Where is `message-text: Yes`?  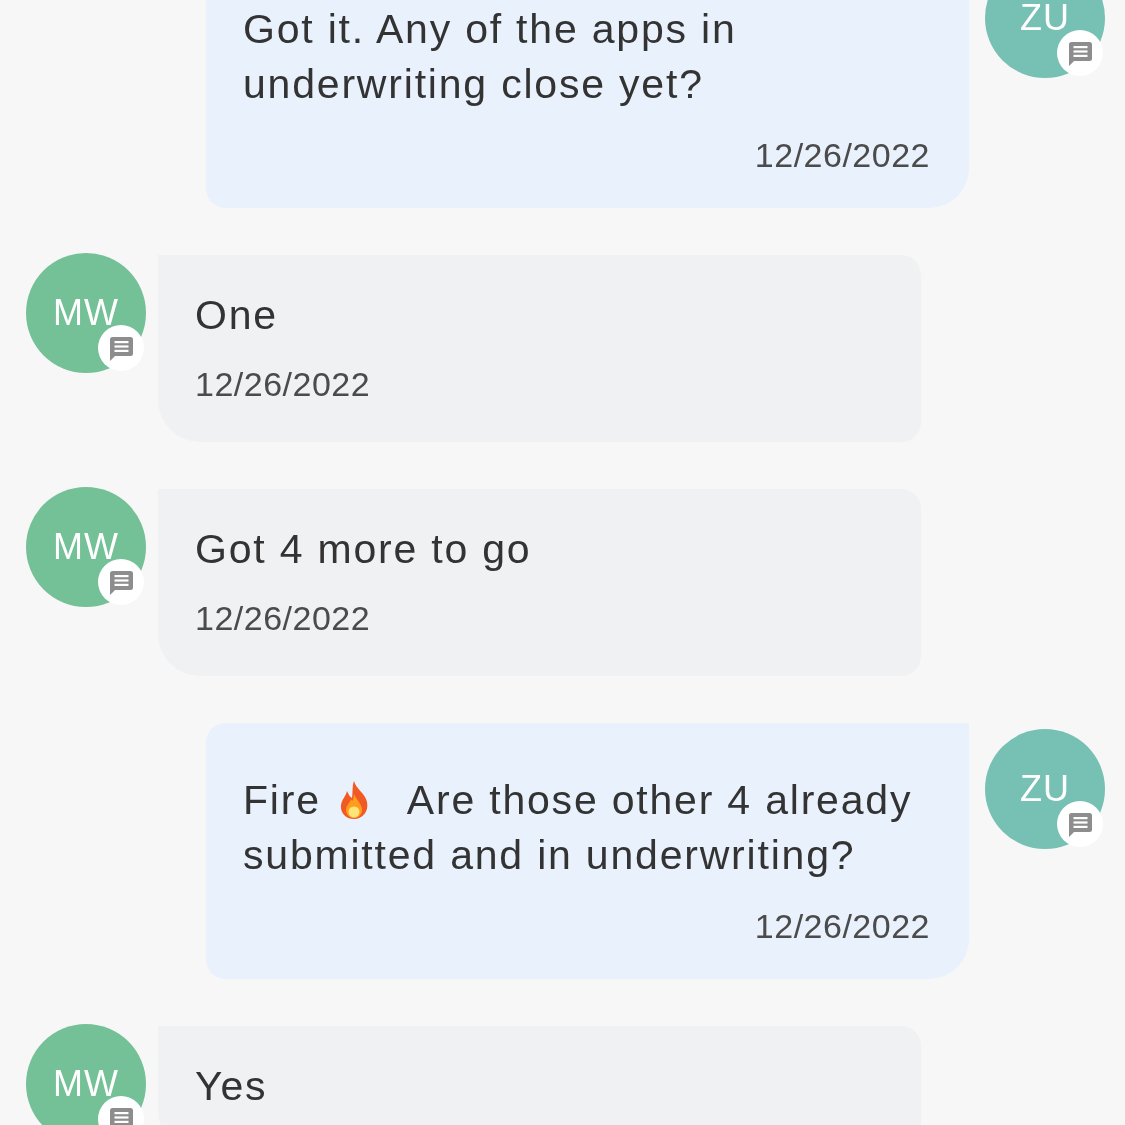
message-text: Yes is located at coordinates (232, 1086).